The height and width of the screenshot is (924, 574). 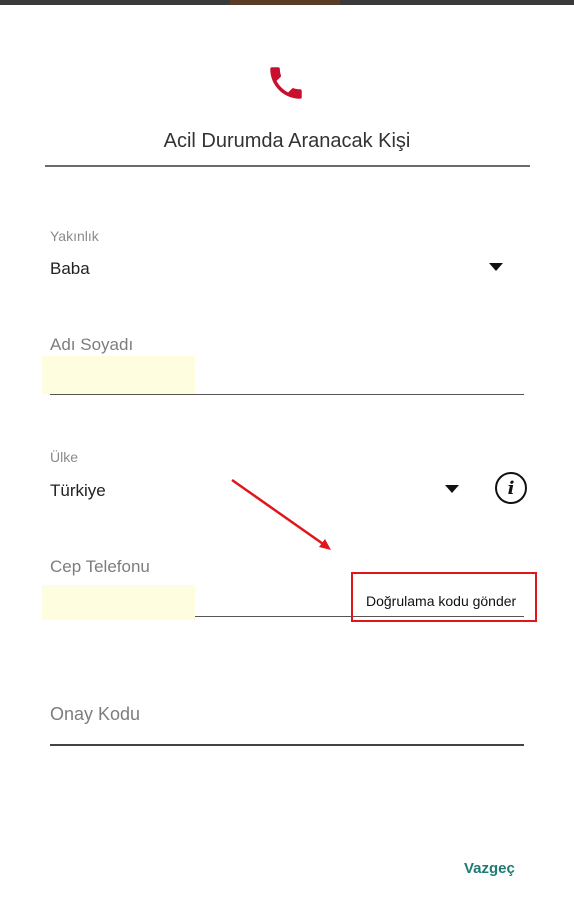 What do you see at coordinates (441, 601) in the screenshot?
I see `send-code-button: Doğrulama kodu gönder` at bounding box center [441, 601].